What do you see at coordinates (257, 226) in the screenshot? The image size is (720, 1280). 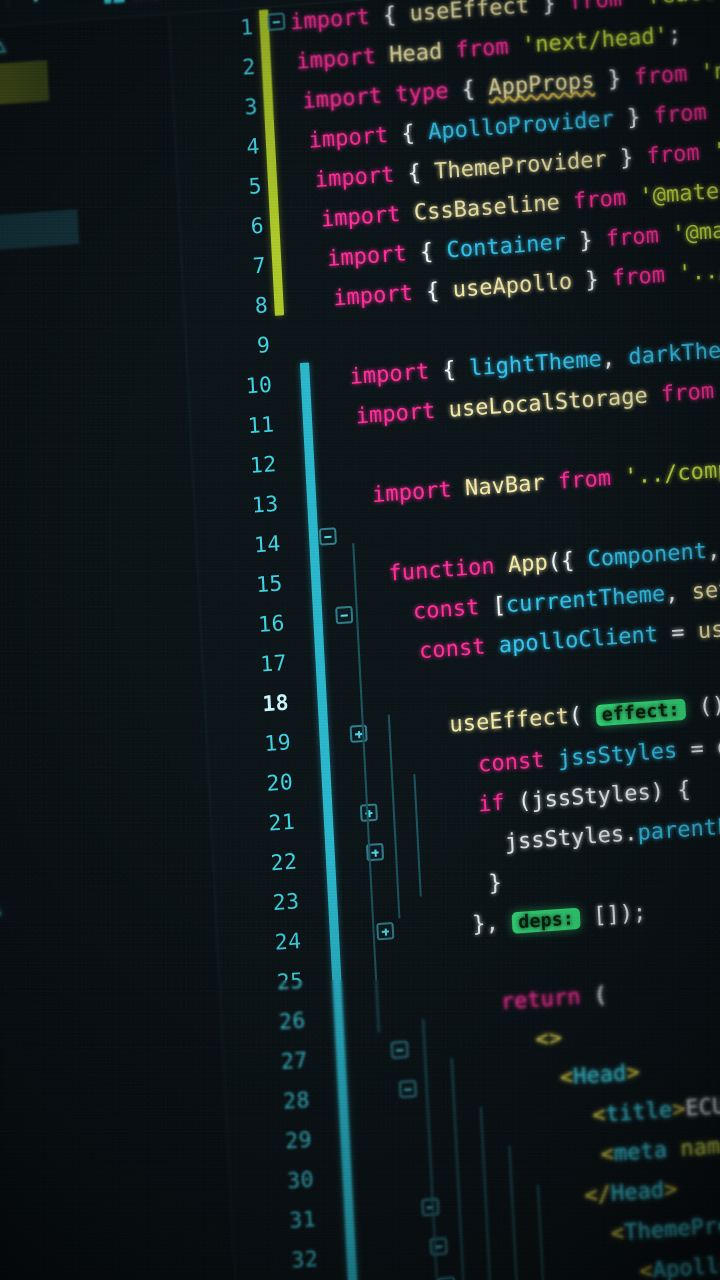 I see `line-number: 6` at bounding box center [257, 226].